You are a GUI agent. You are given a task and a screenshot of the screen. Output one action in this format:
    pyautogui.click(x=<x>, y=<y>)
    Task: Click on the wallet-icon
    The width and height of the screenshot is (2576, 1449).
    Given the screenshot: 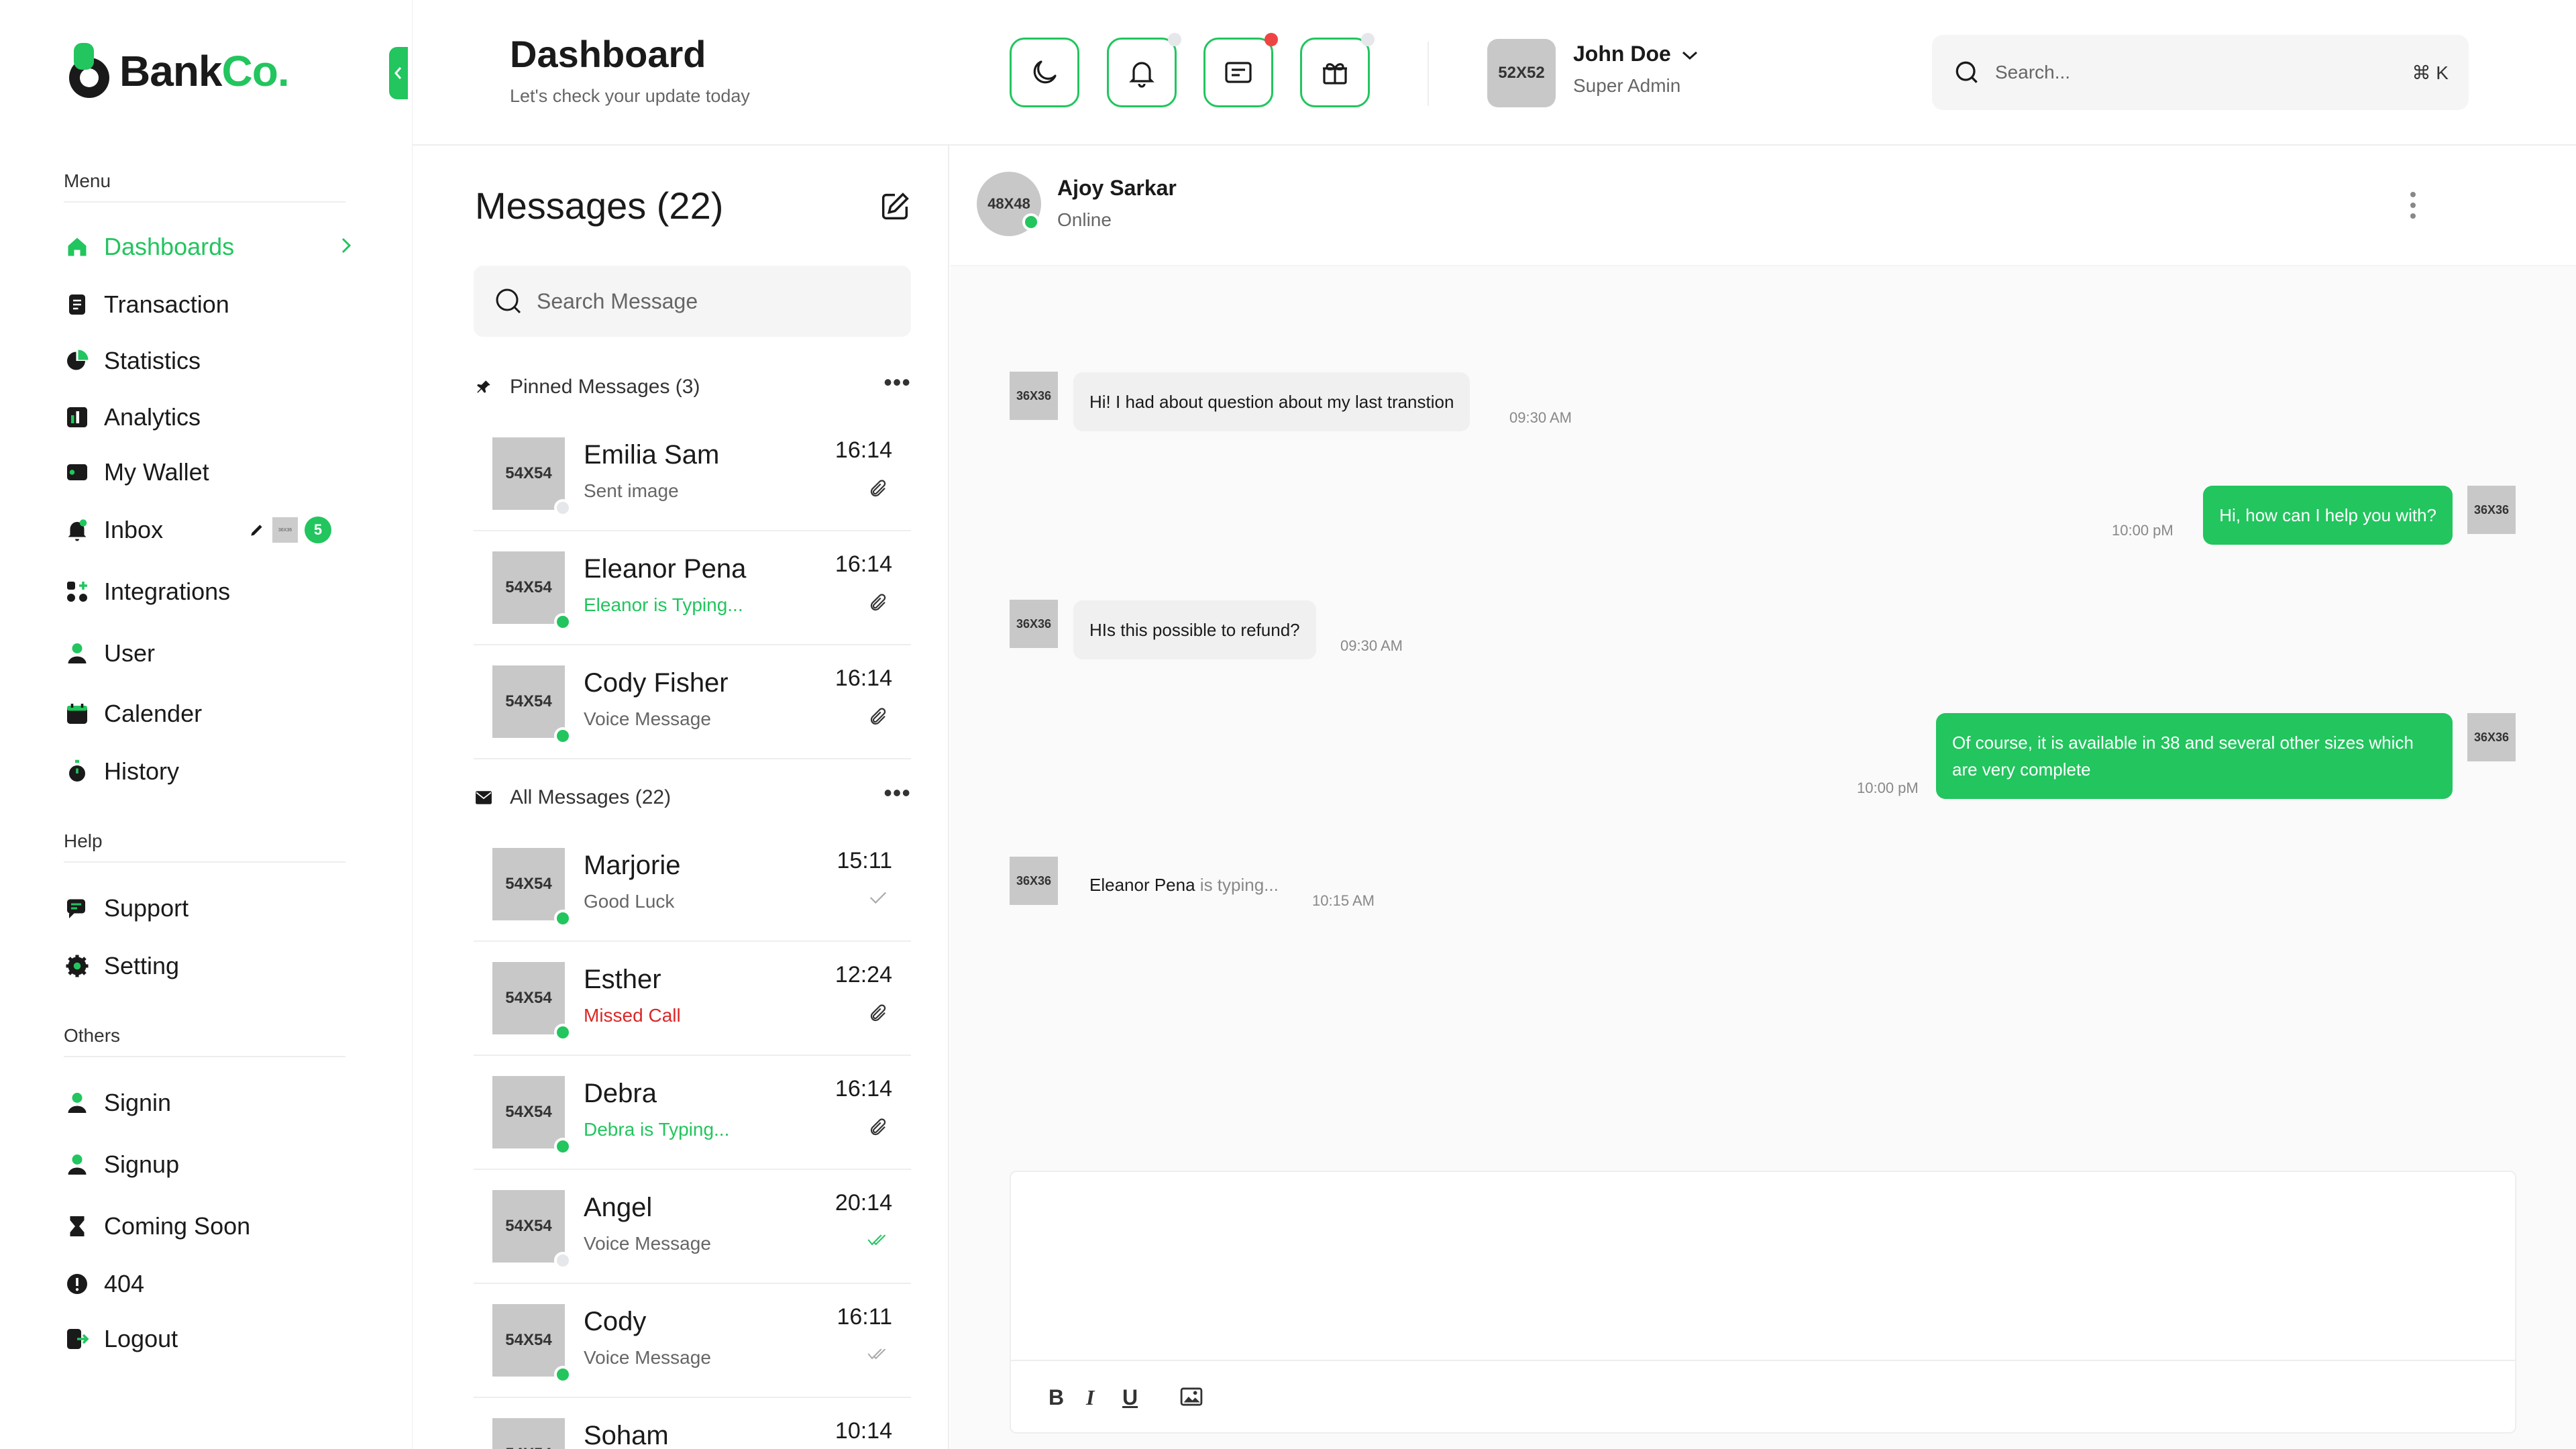 What is the action you would take?
    pyautogui.click(x=77, y=472)
    